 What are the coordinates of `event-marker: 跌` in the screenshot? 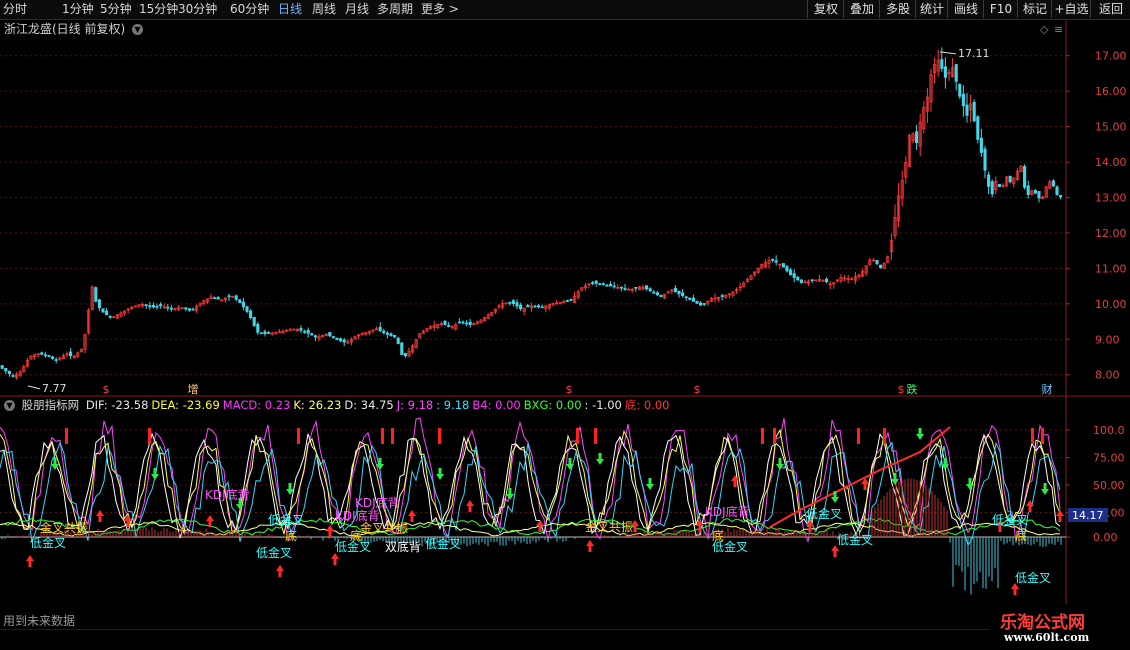 It's located at (912, 389).